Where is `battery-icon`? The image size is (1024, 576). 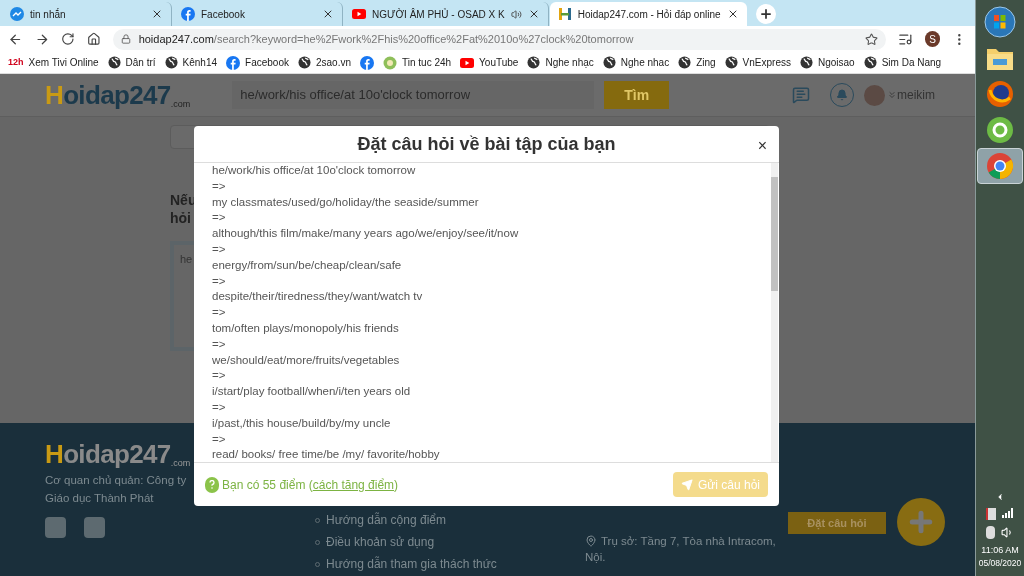 battery-icon is located at coordinates (990, 532).